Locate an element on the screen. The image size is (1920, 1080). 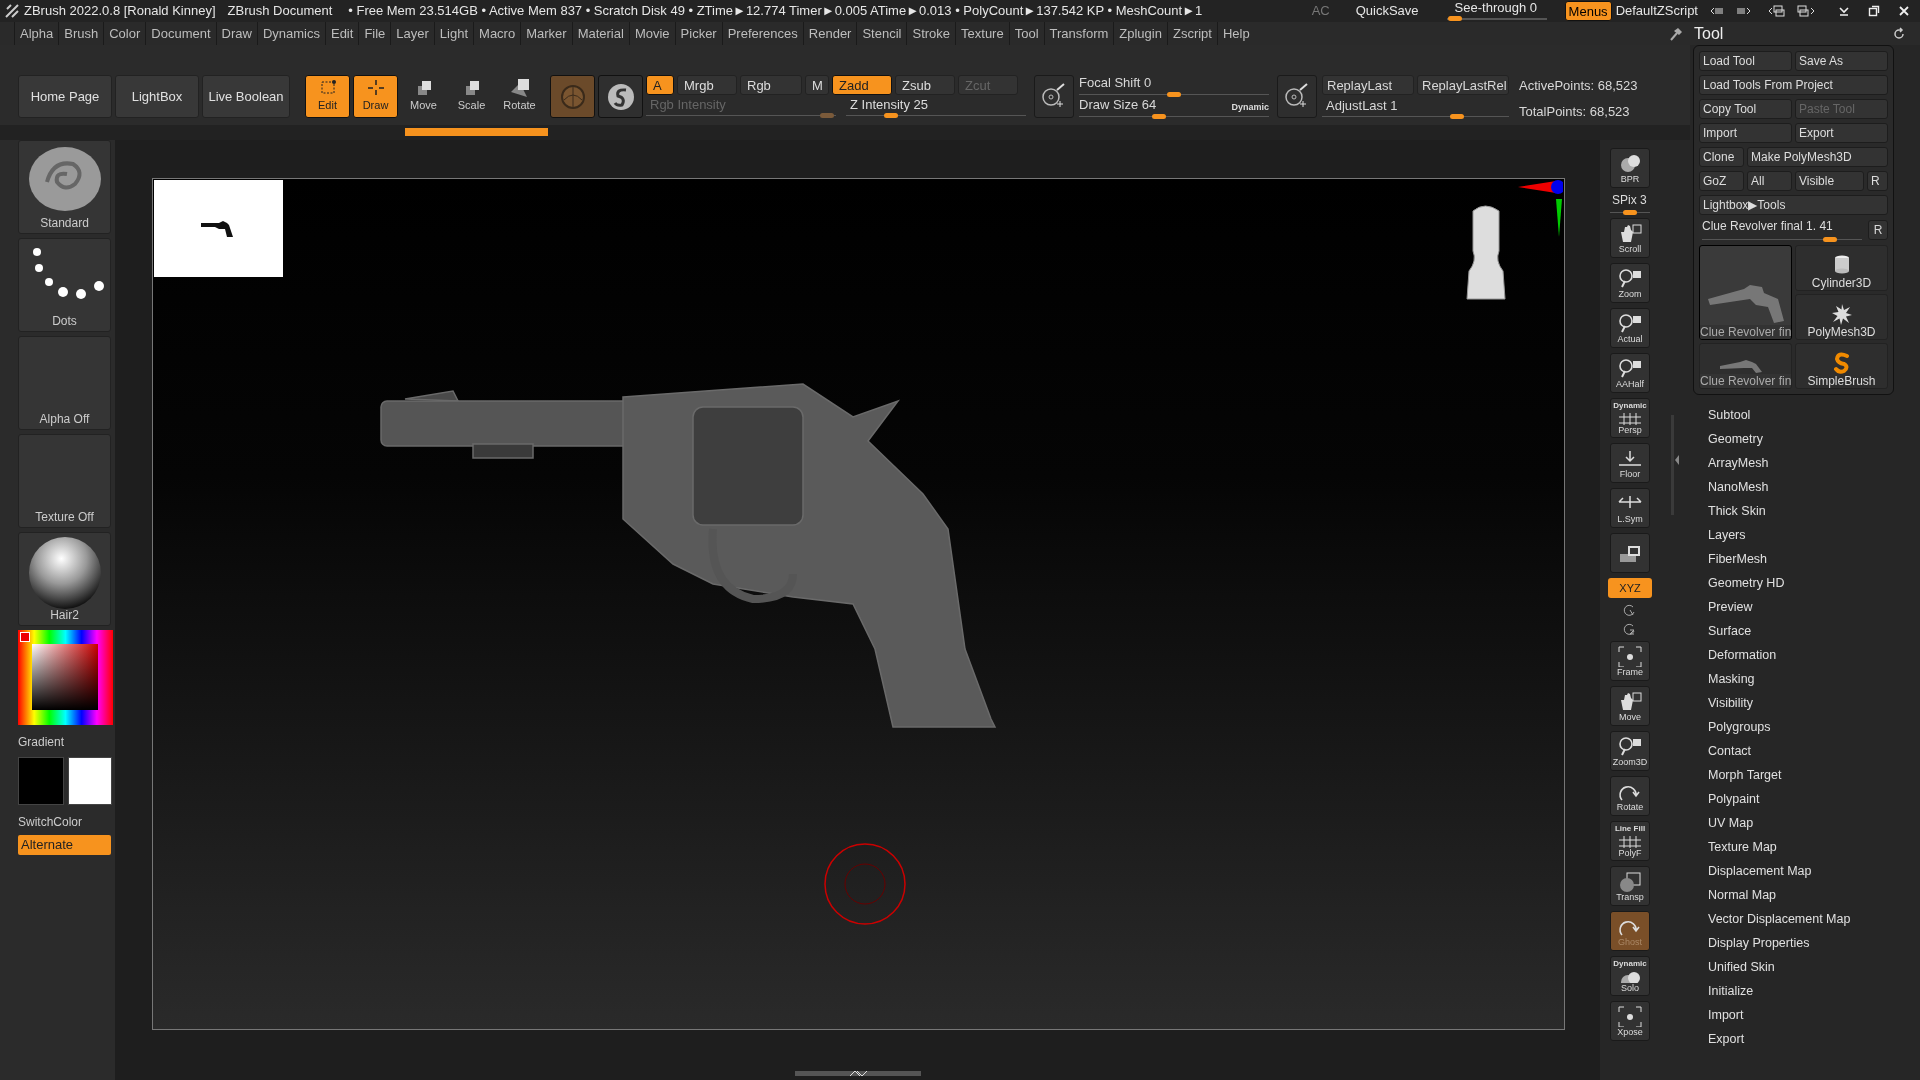
view-button: BPR is located at coordinates (1630, 168).